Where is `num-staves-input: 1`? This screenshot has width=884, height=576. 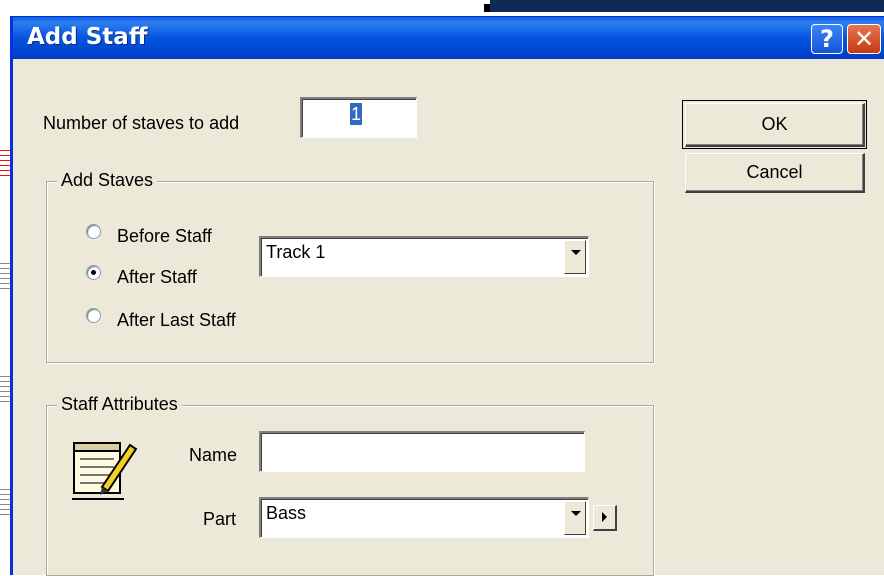 num-staves-input: 1 is located at coordinates (358, 117).